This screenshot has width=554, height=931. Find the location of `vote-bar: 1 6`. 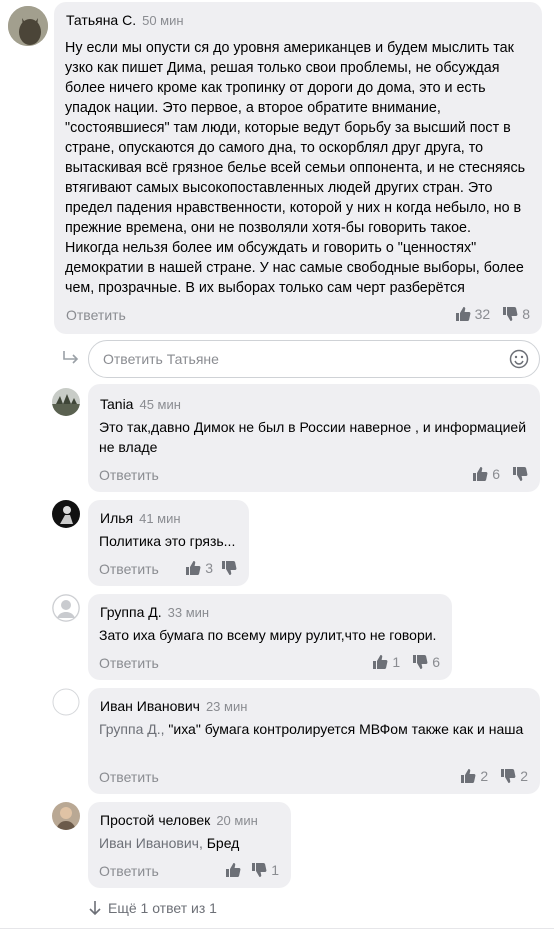

vote-bar: 1 6 is located at coordinates (406, 662).